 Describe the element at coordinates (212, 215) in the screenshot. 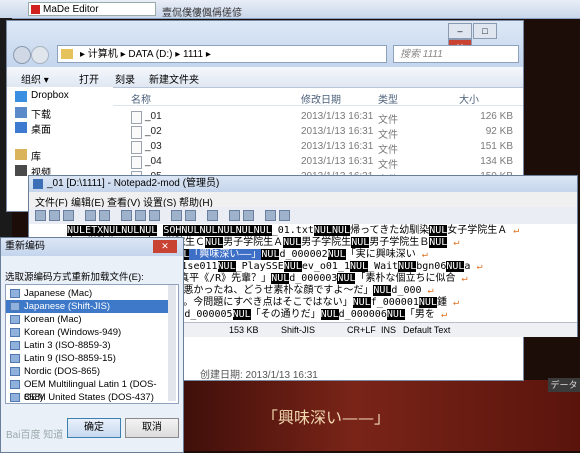

I see `wordwrap-icon` at that location.